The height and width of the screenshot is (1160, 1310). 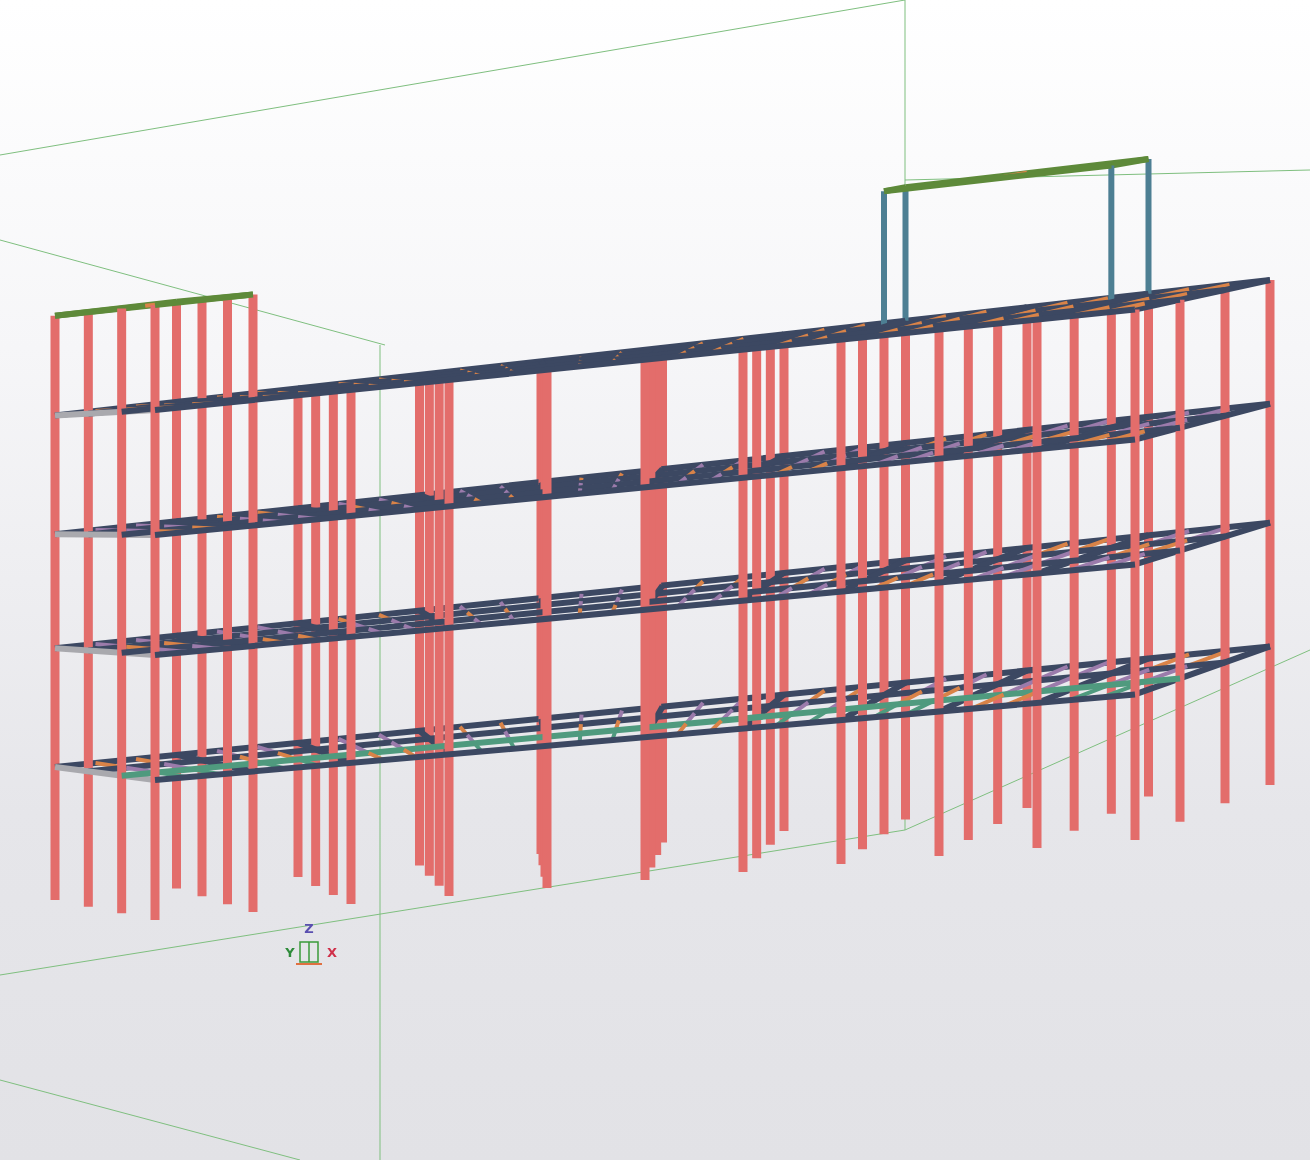 I want to click on axis-label: Z, so click(x=309, y=928).